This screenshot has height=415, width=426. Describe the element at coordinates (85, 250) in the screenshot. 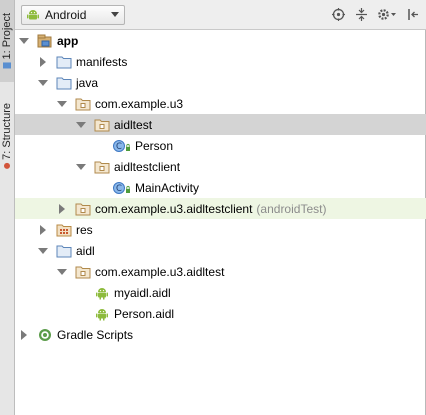

I see `tree-node-label: aidl` at that location.